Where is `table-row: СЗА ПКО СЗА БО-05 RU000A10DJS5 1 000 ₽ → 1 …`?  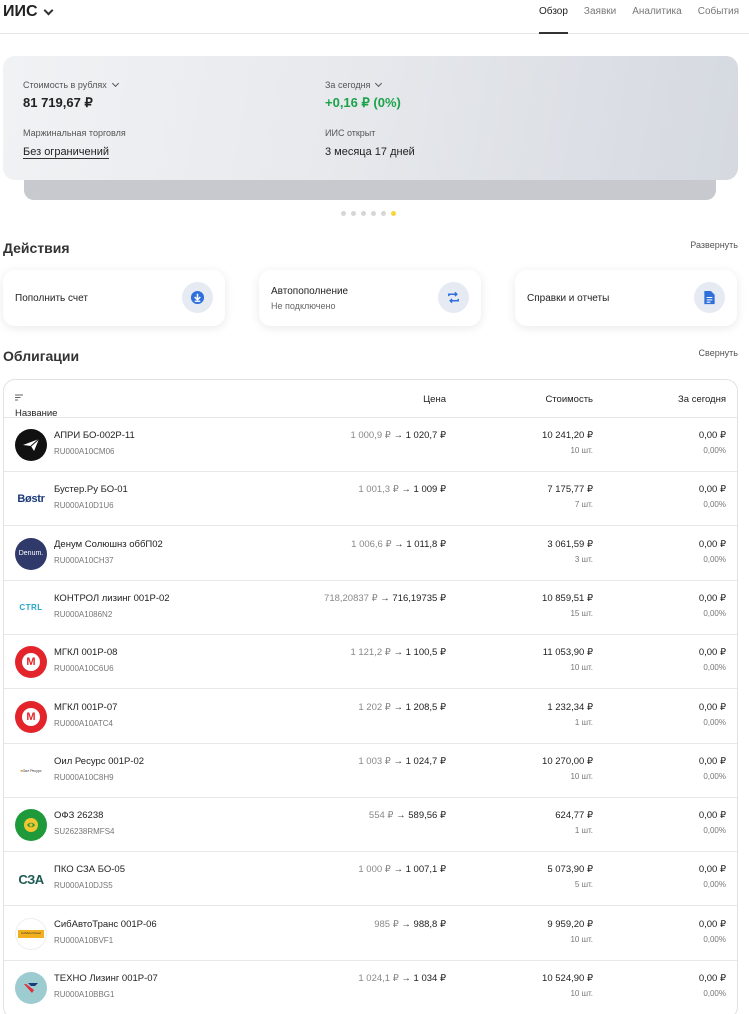
table-row: СЗА ПКО СЗА БО-05 RU000A10DJS5 1 000 ₽ → 1 … is located at coordinates (370, 879).